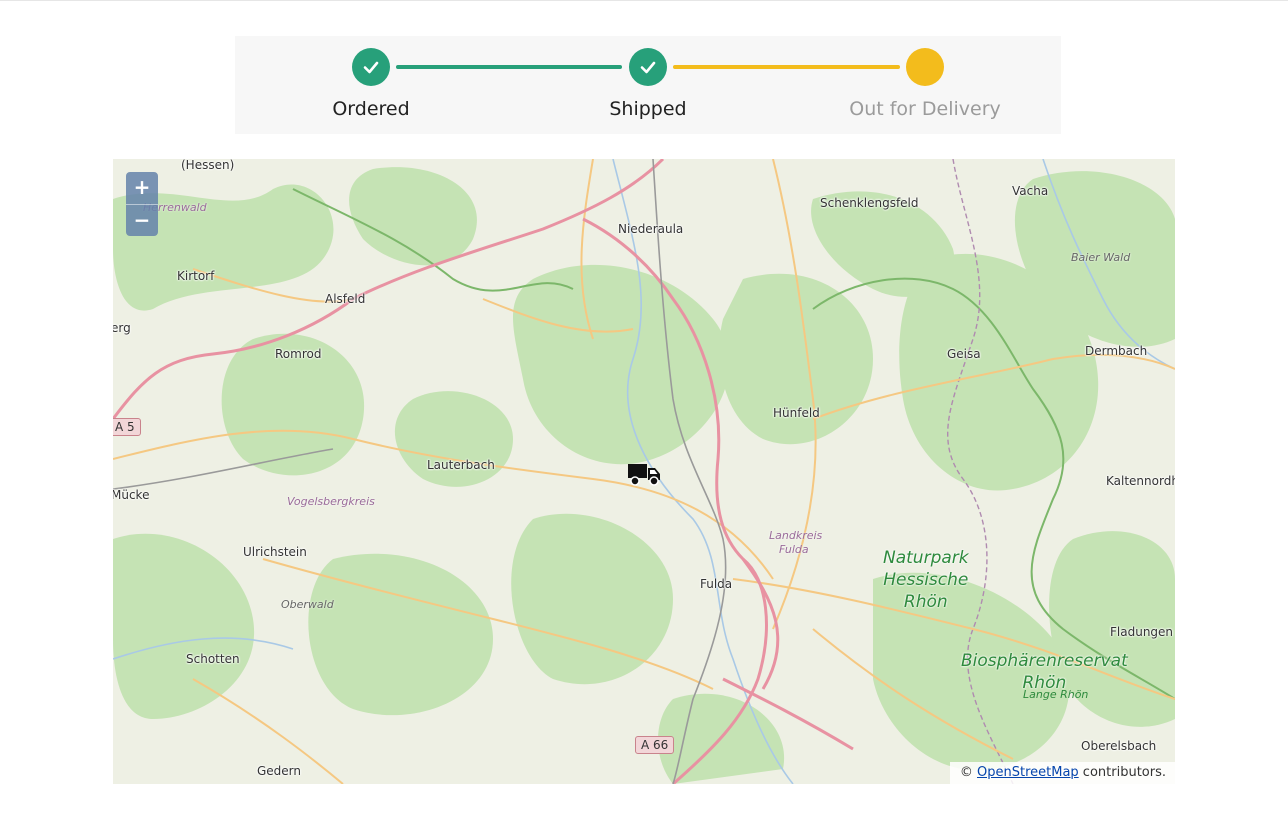 This screenshot has width=1288, height=822. What do you see at coordinates (655, 745) in the screenshot?
I see `motorway-shield-a66: A 66` at bounding box center [655, 745].